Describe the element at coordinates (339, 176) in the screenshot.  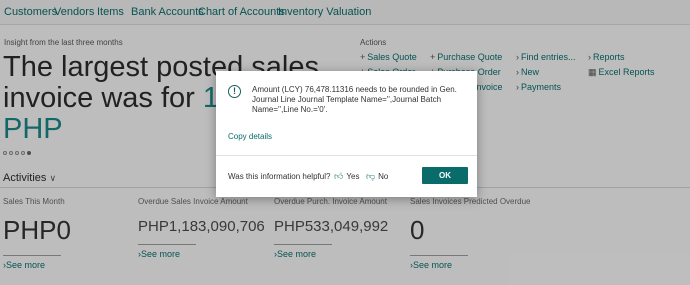
I see `thumbs-up-icon: 👍︎` at that location.